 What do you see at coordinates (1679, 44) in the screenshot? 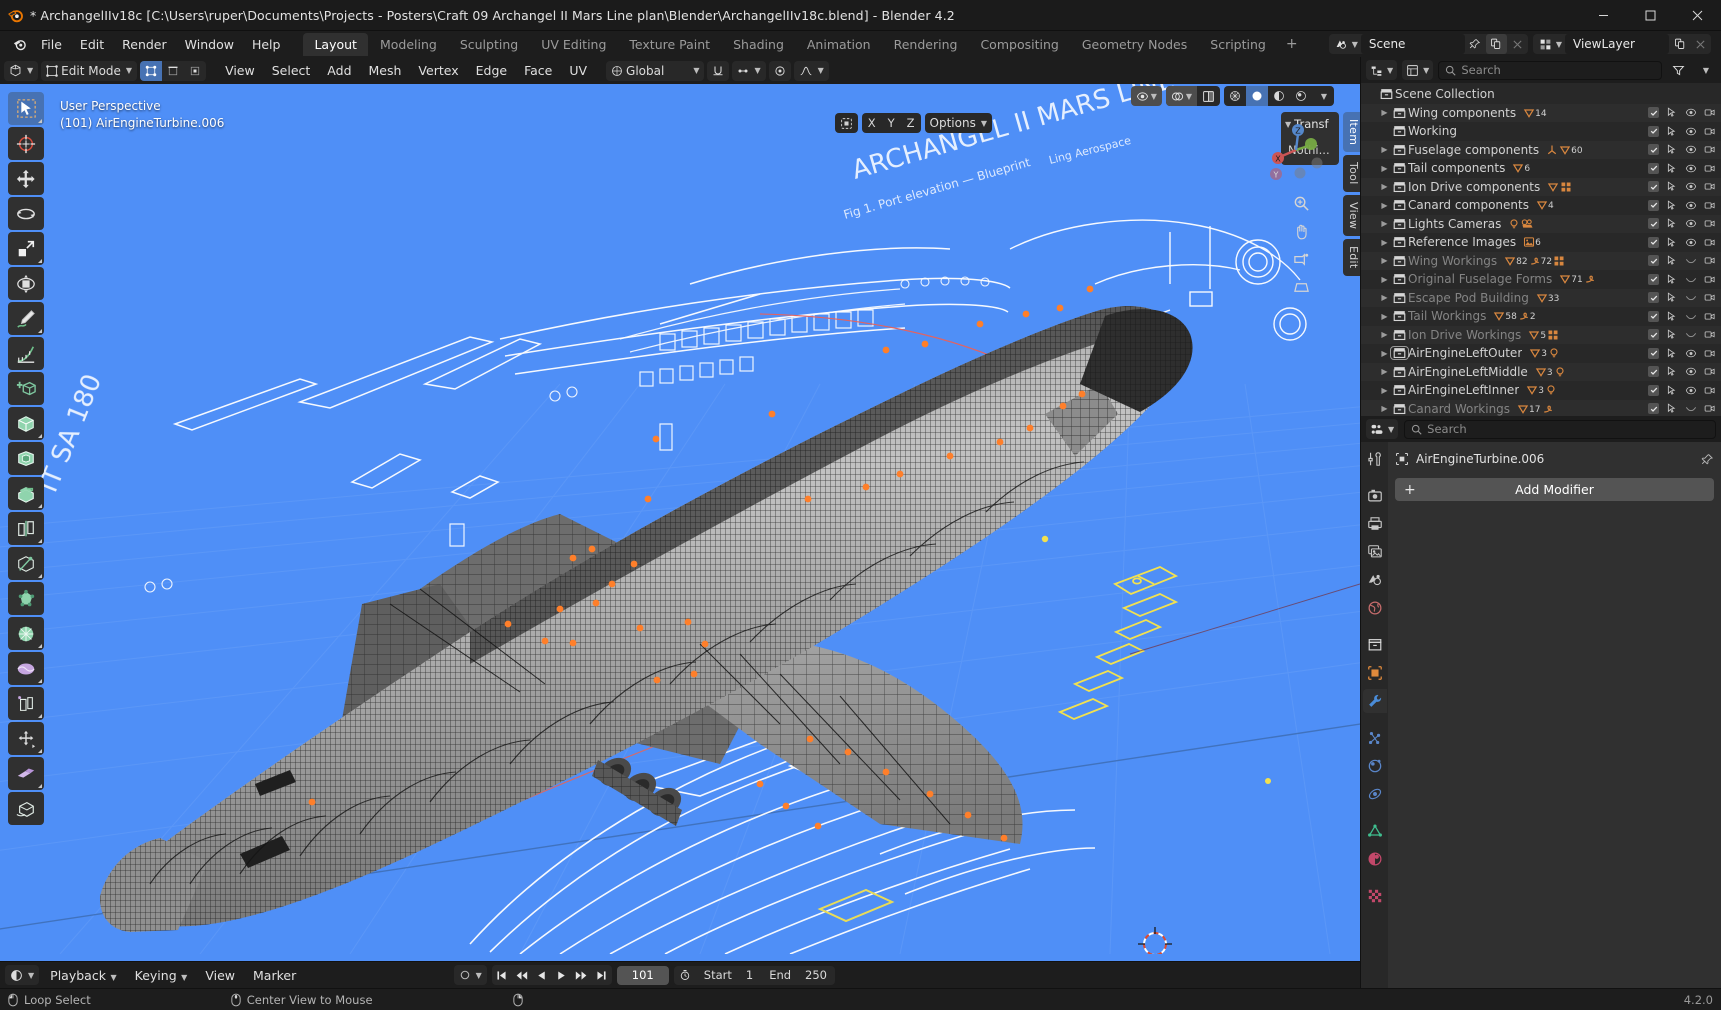
I see `new-view-layer-icon` at bounding box center [1679, 44].